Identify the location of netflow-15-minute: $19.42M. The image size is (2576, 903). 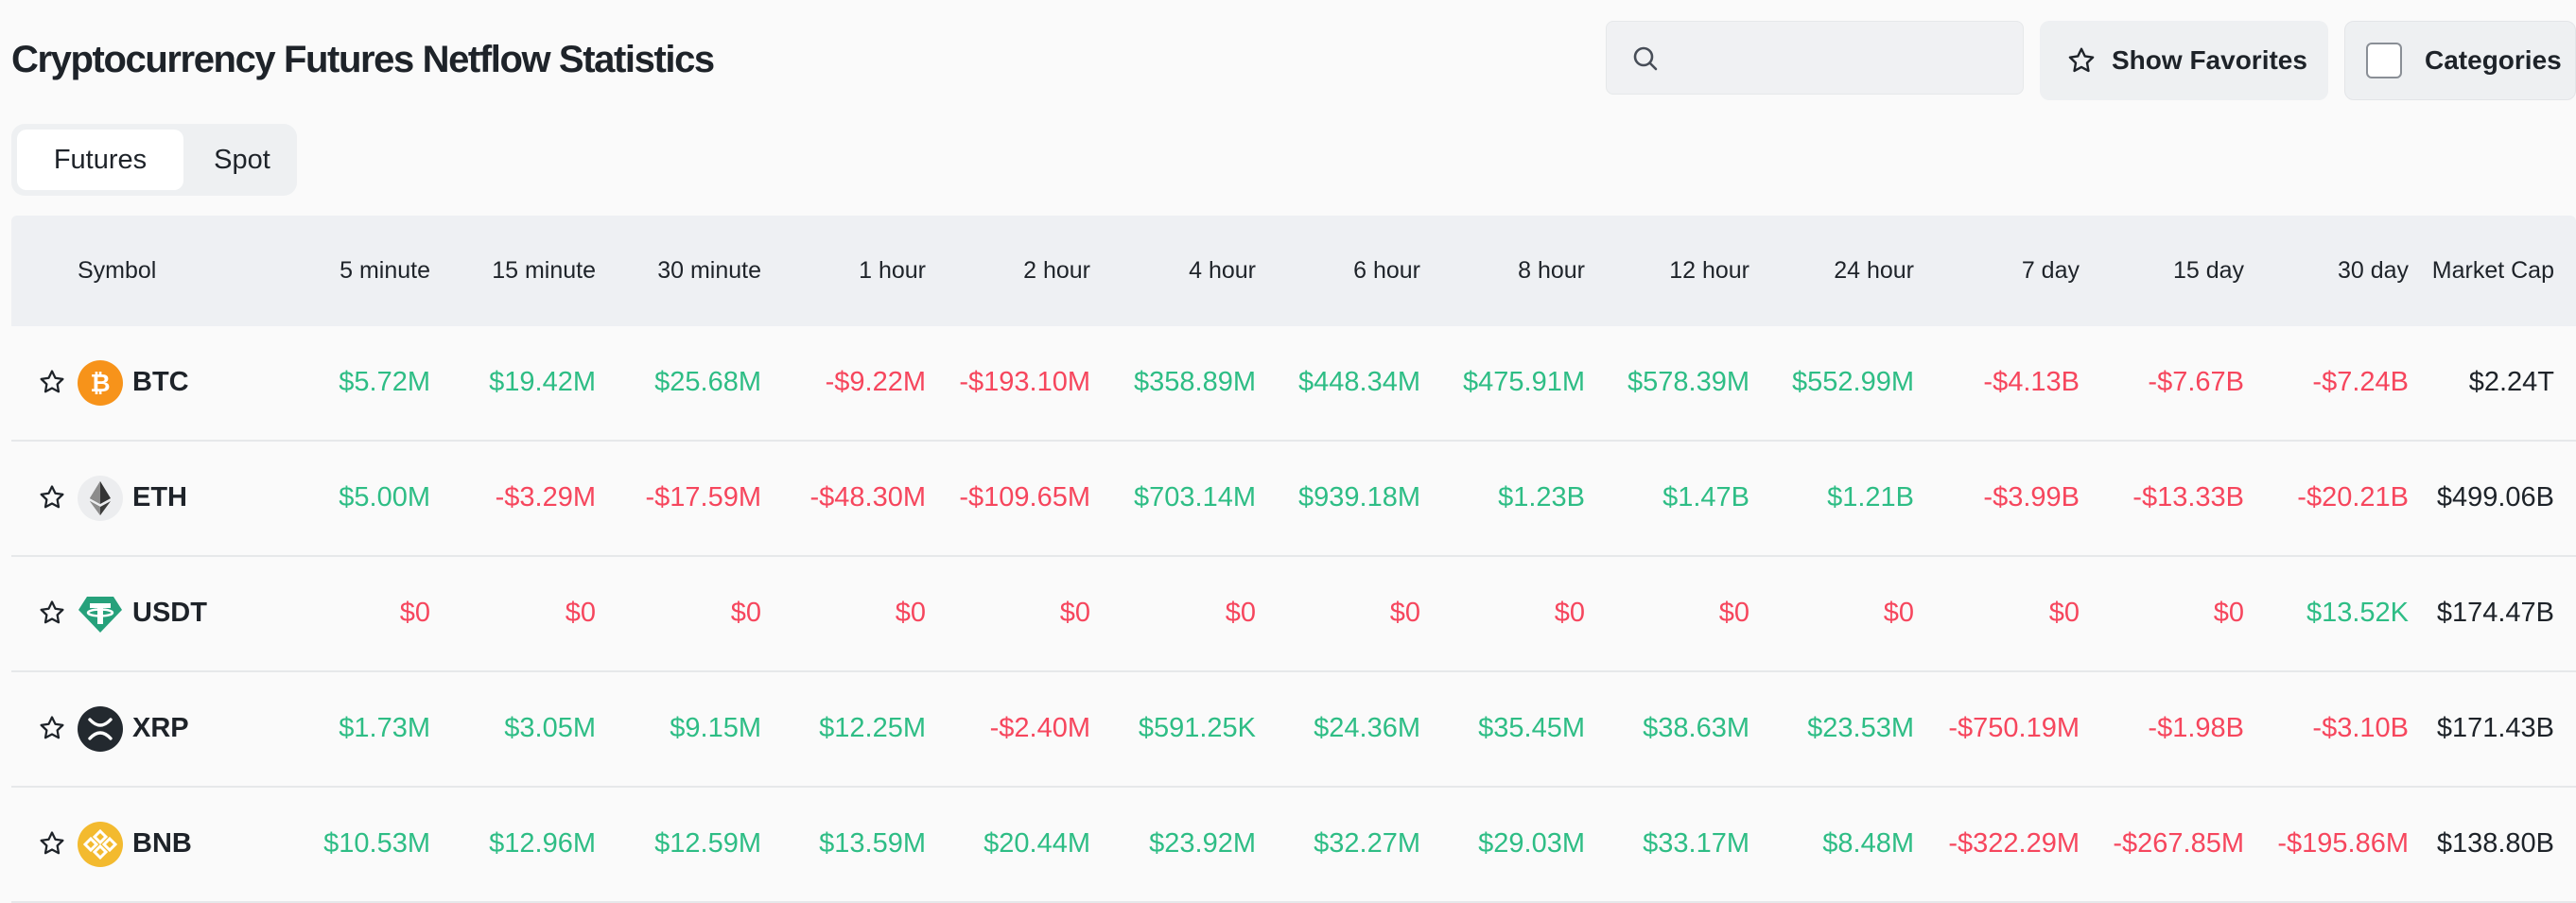
(542, 382).